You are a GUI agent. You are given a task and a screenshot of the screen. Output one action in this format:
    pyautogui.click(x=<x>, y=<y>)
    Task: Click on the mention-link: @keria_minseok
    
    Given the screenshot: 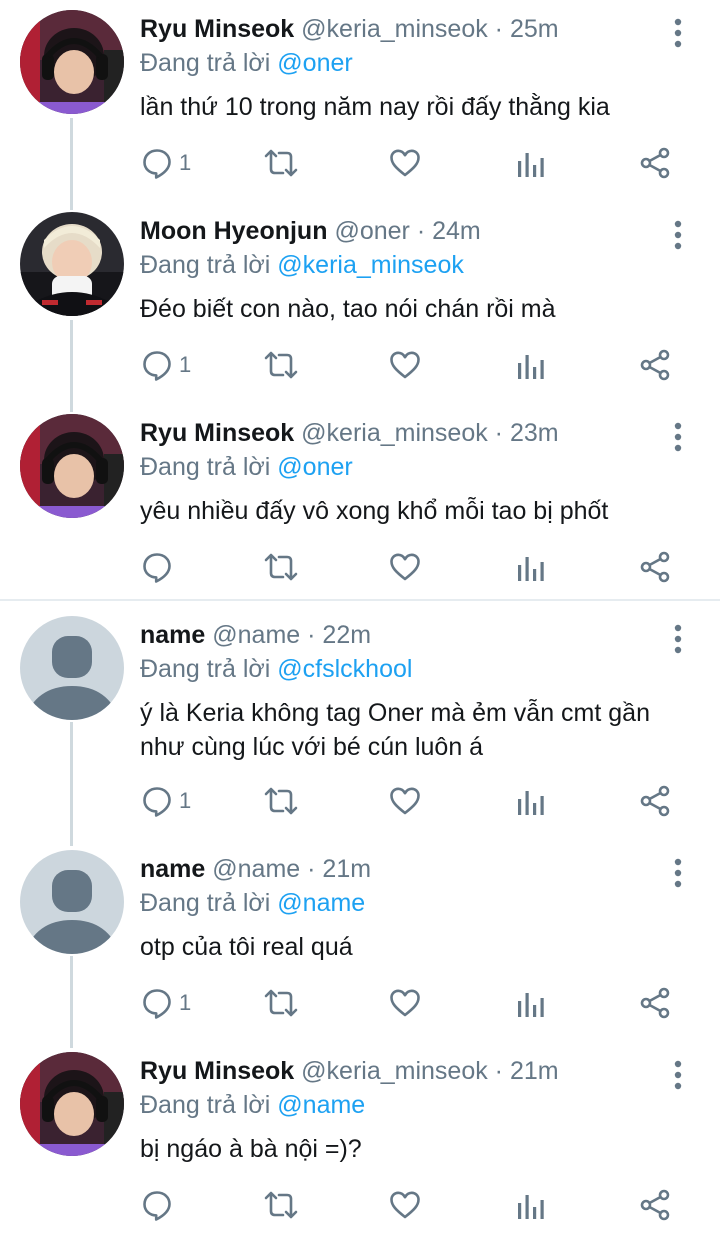 What is the action you would take?
    pyautogui.click(x=370, y=265)
    